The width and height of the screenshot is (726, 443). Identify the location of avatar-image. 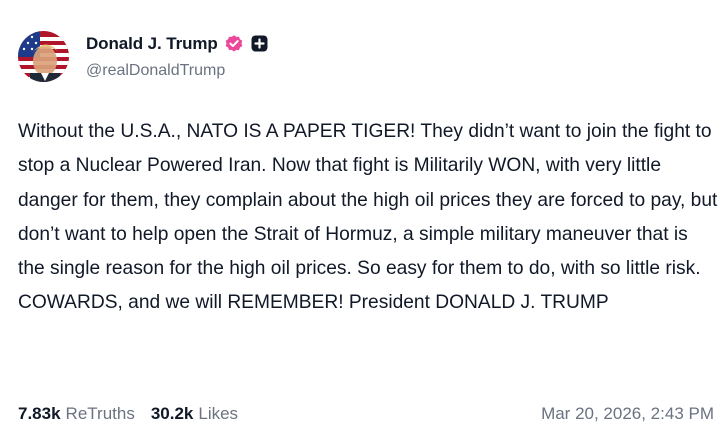
(43, 56).